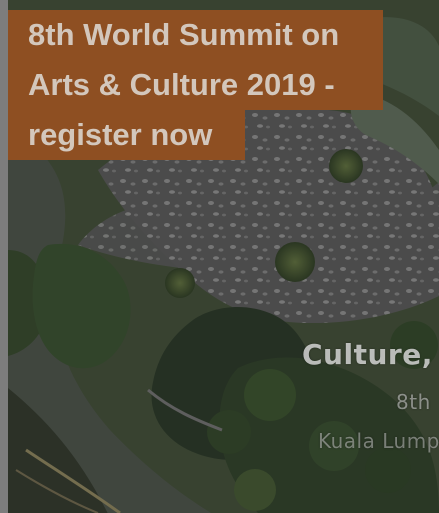 The width and height of the screenshot is (439, 513). I want to click on hero-overlay-title: Culture,, so click(367, 354).